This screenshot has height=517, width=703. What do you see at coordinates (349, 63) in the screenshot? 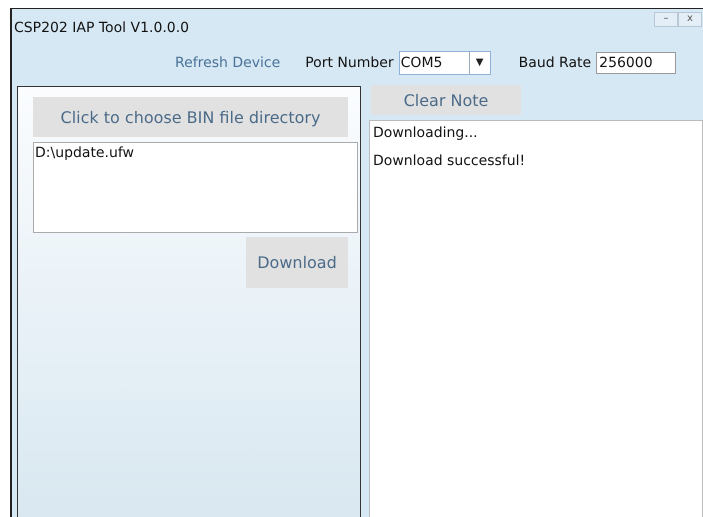
I see `port-number-label: Port Number` at bounding box center [349, 63].